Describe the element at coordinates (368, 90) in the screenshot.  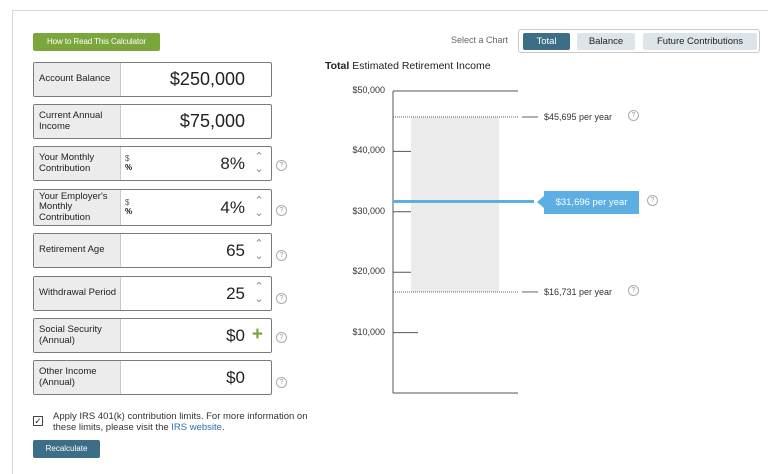
I see `y-tick-label: $50,000` at that location.